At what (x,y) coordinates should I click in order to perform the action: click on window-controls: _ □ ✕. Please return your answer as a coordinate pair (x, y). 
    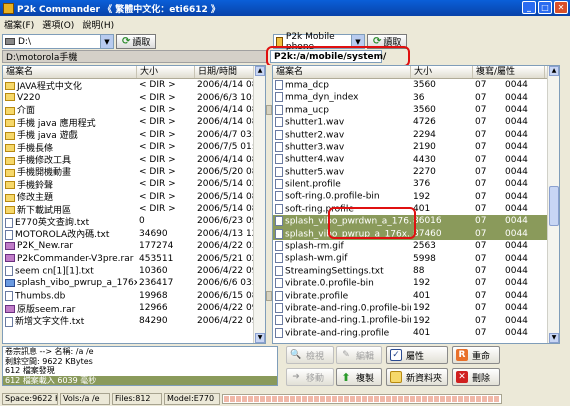
    Looking at the image, I should click on (545, 7).